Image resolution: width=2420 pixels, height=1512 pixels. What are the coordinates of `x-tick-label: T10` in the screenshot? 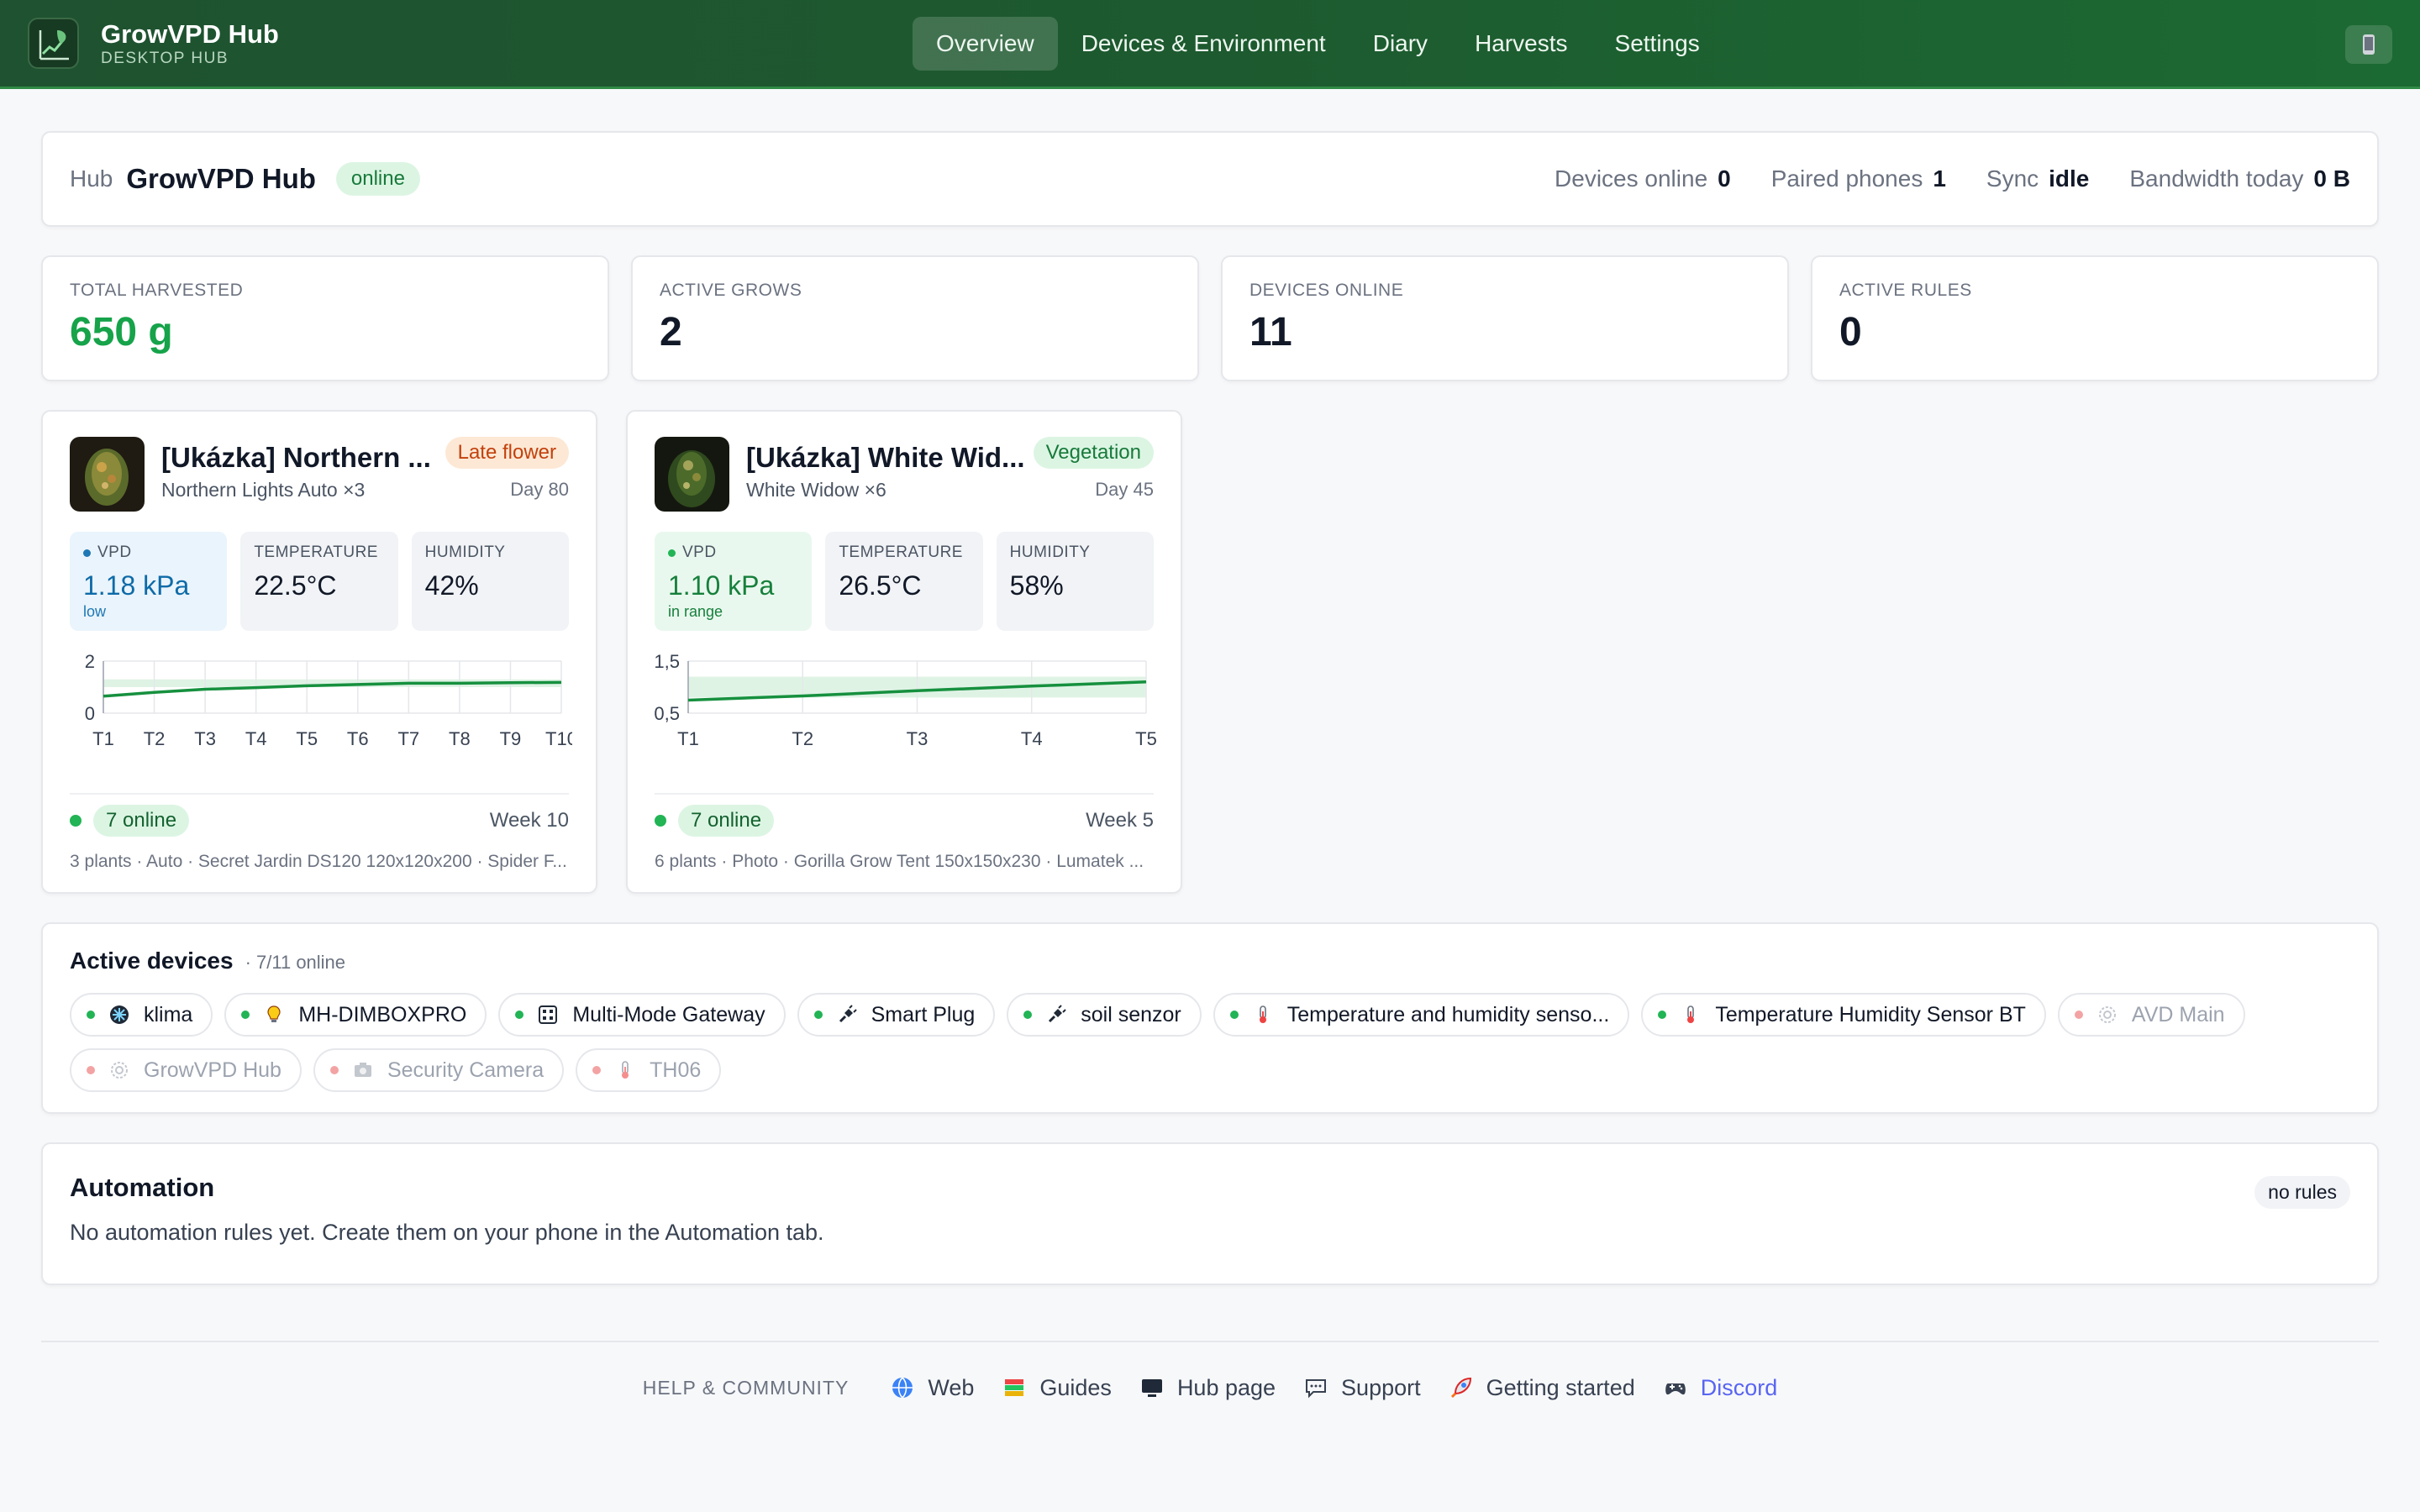 It's located at (558, 738).